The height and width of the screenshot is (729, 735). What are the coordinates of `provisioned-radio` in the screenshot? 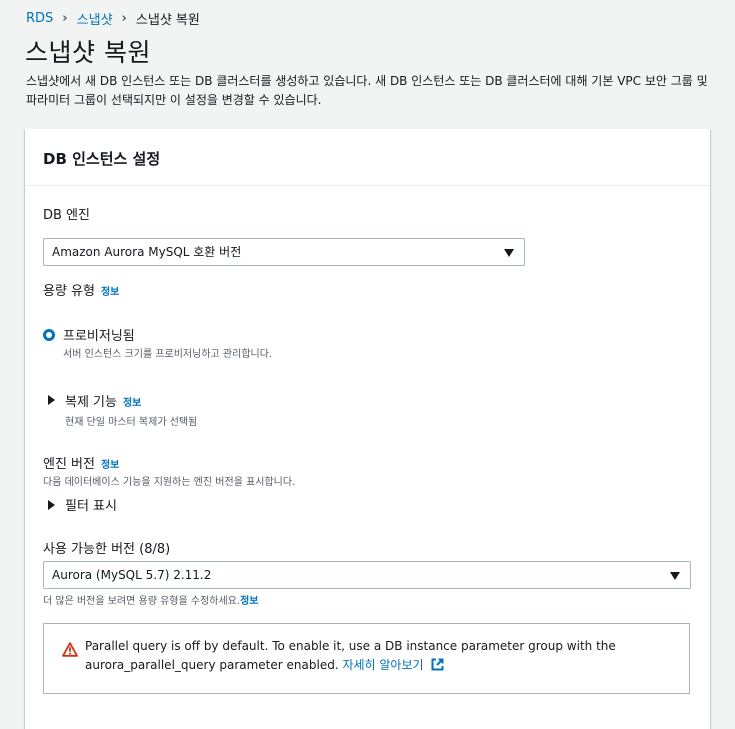 It's located at (49, 335).